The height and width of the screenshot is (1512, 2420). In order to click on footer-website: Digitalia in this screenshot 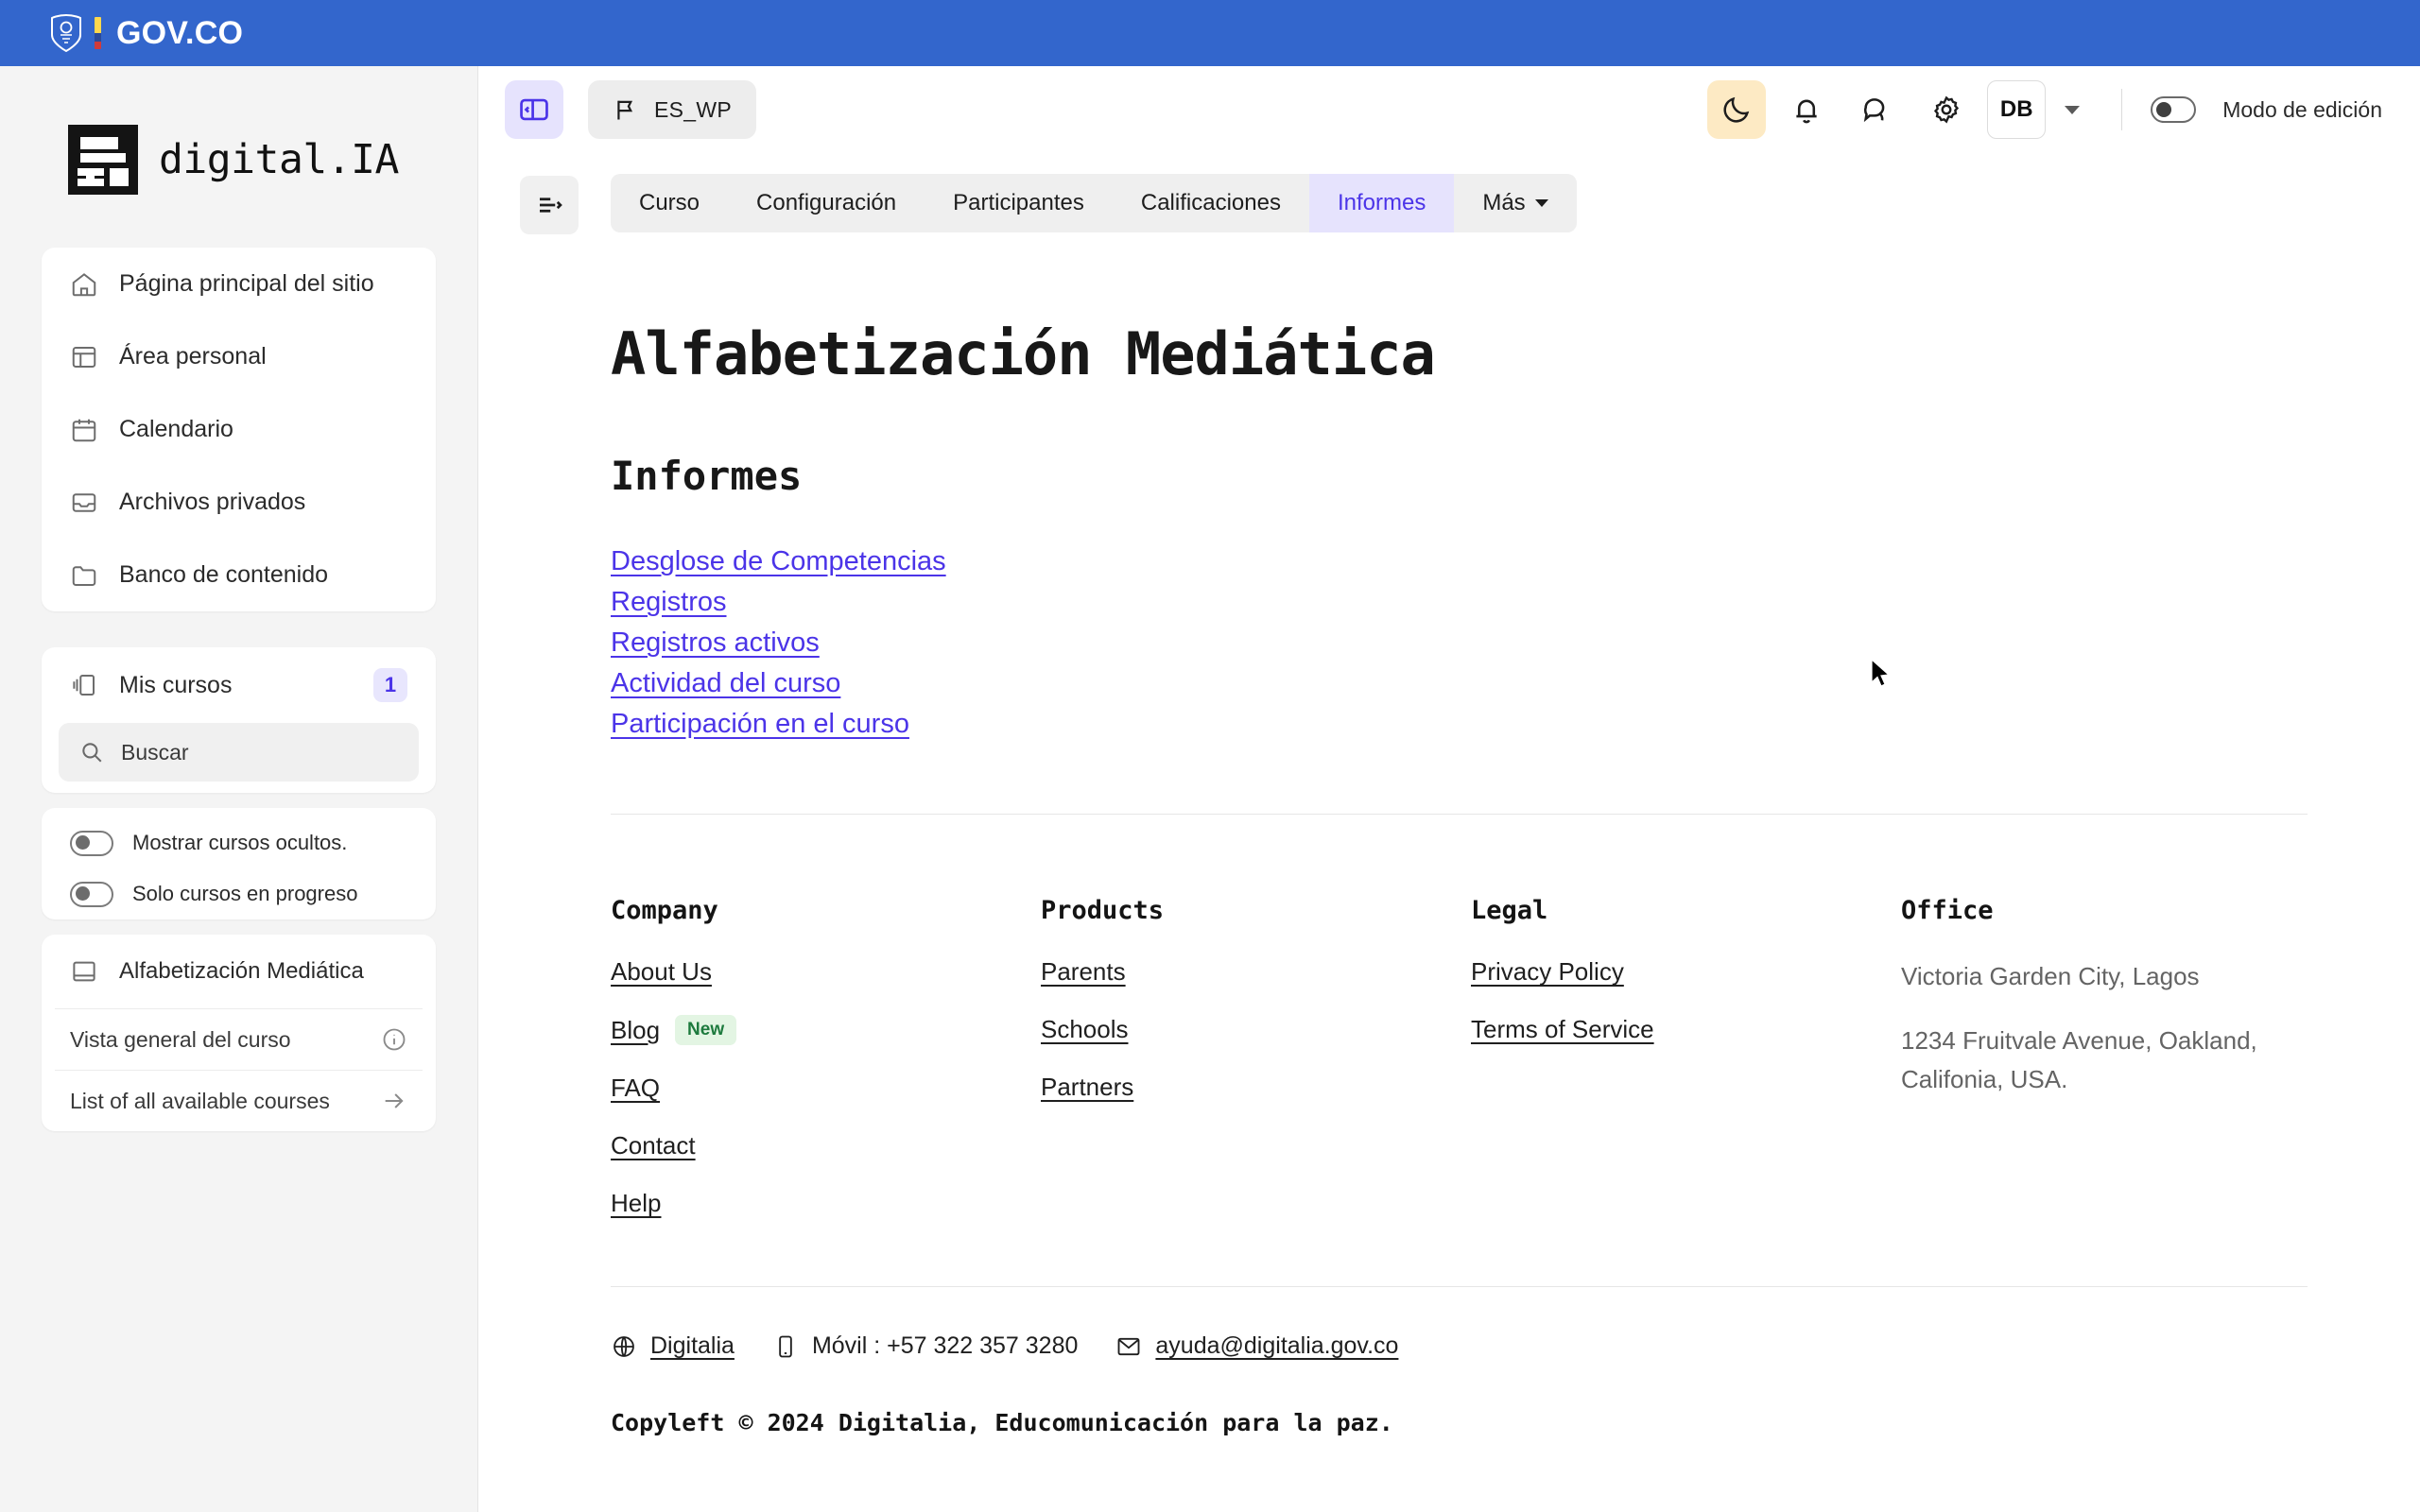, I will do `click(673, 1346)`.